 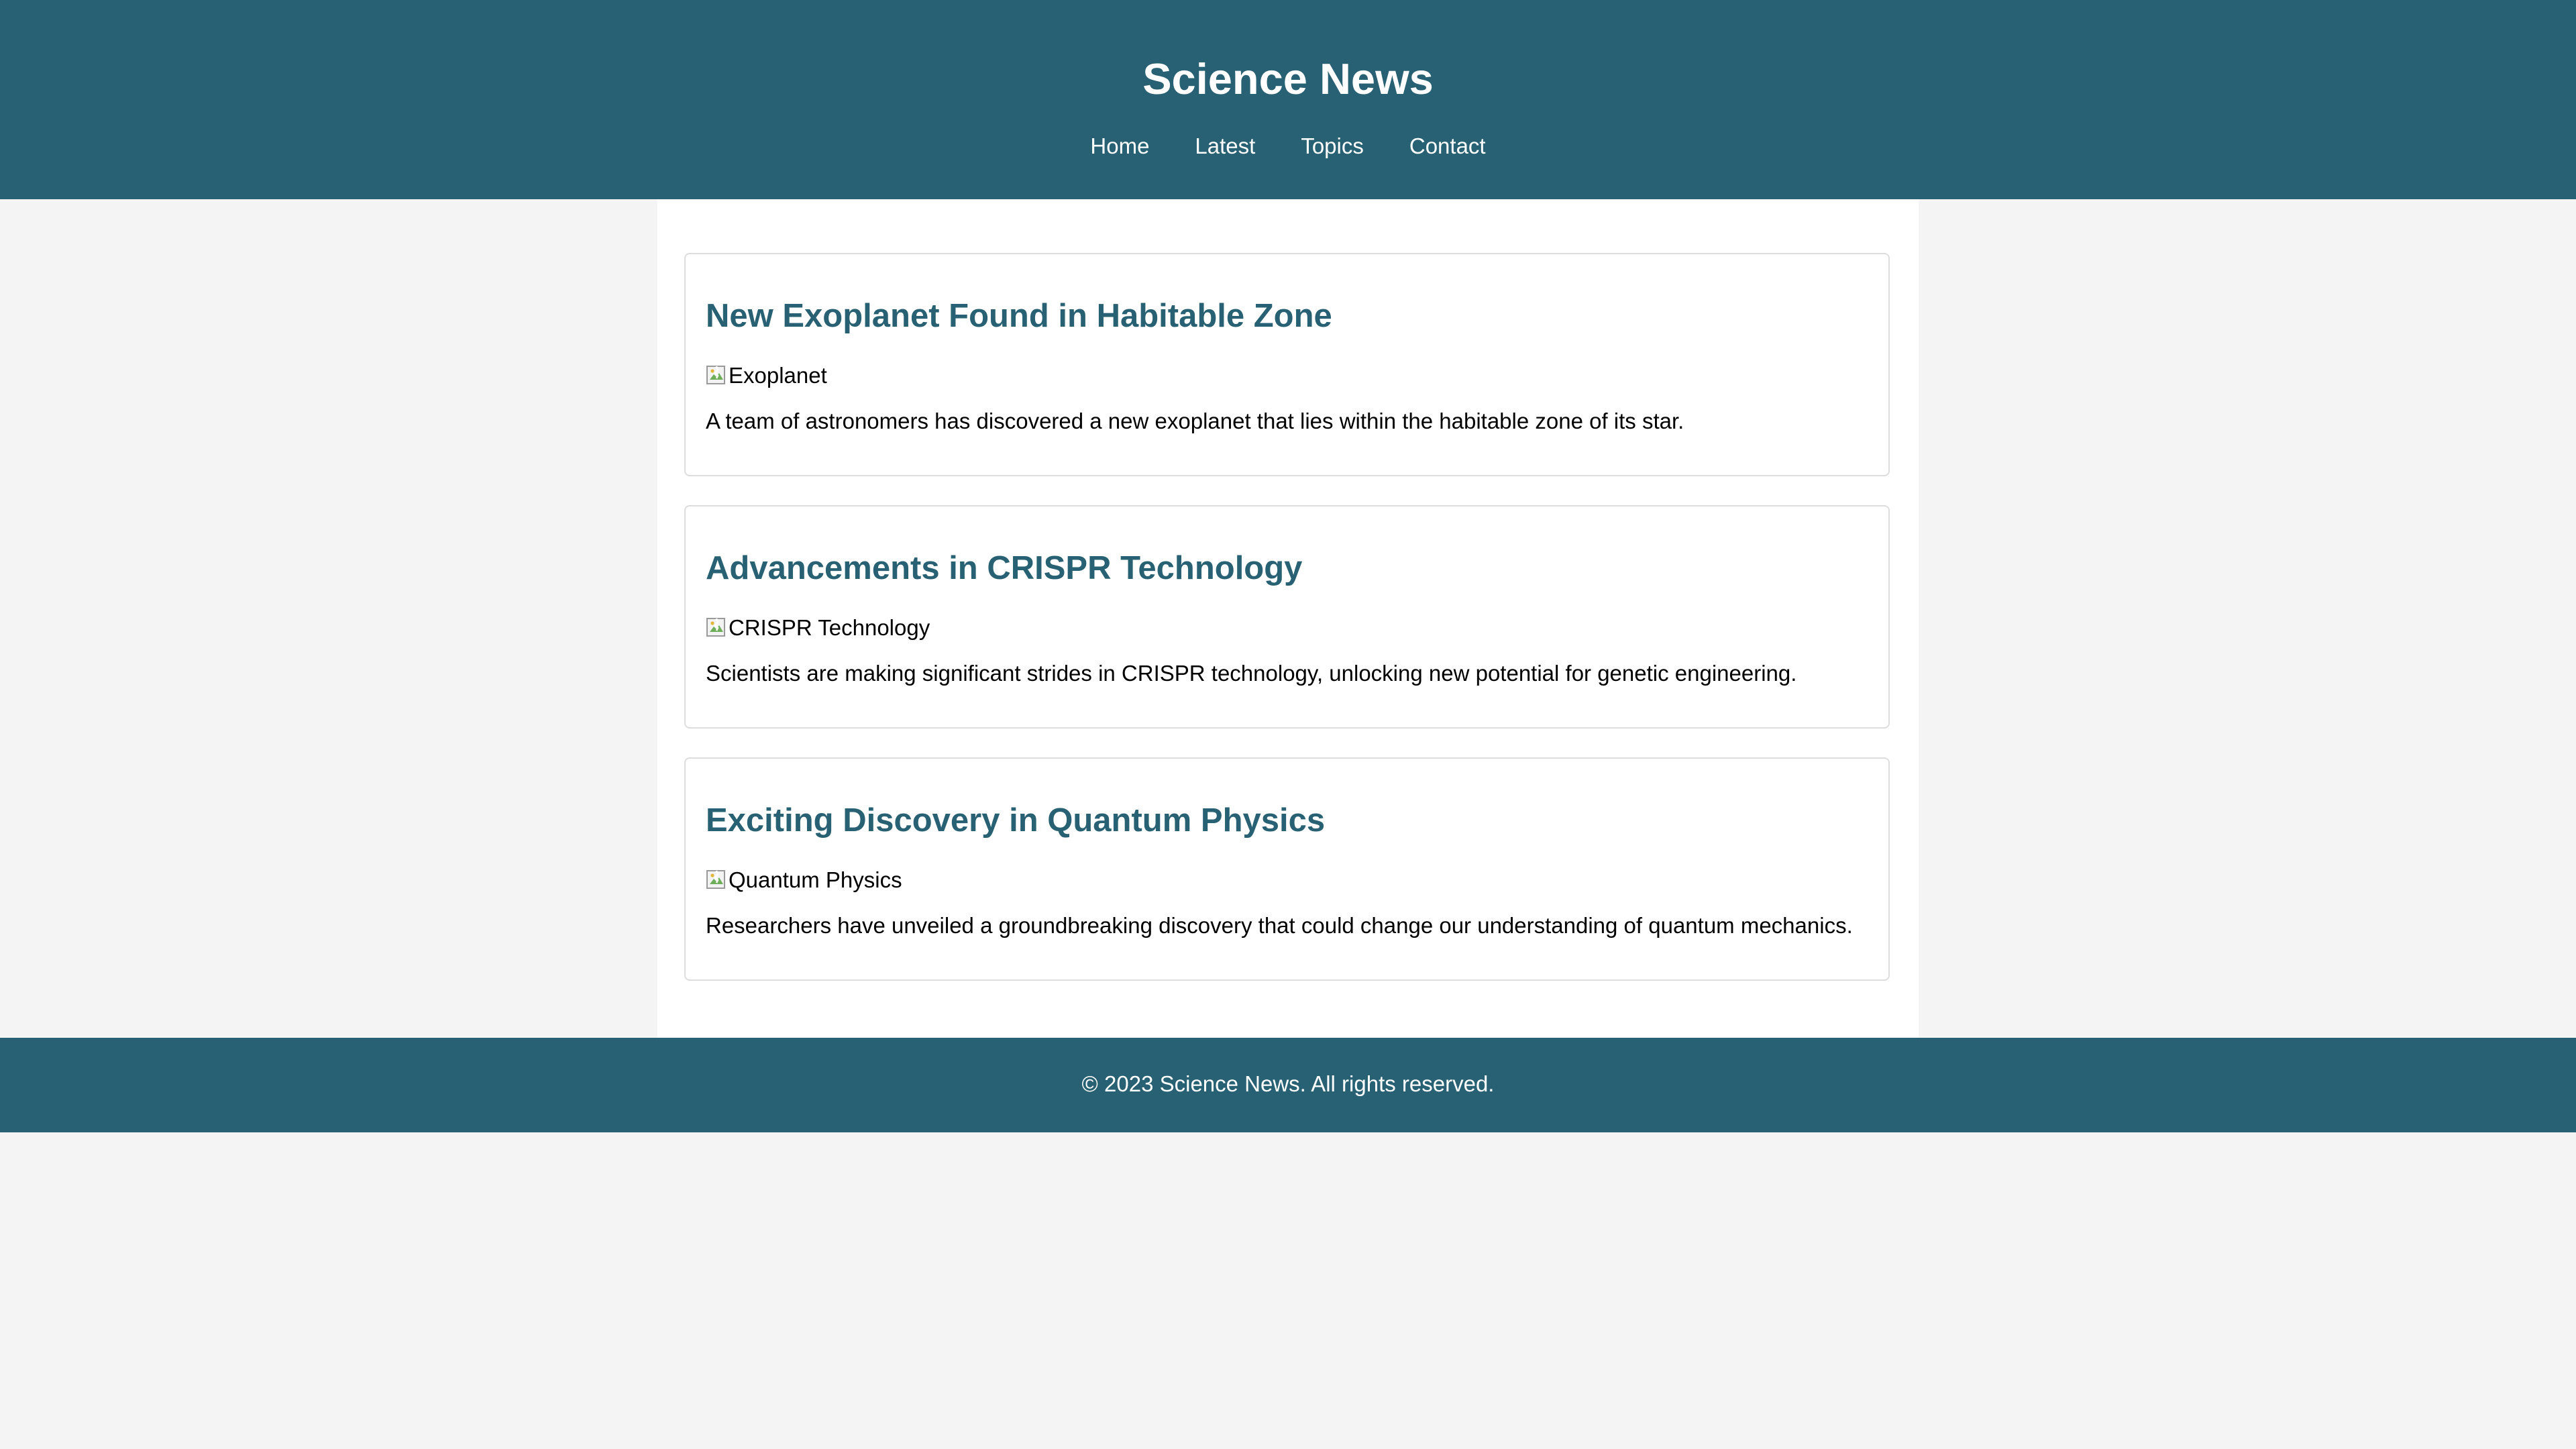 I want to click on article-image: CRISPR Technology, so click(x=818, y=628).